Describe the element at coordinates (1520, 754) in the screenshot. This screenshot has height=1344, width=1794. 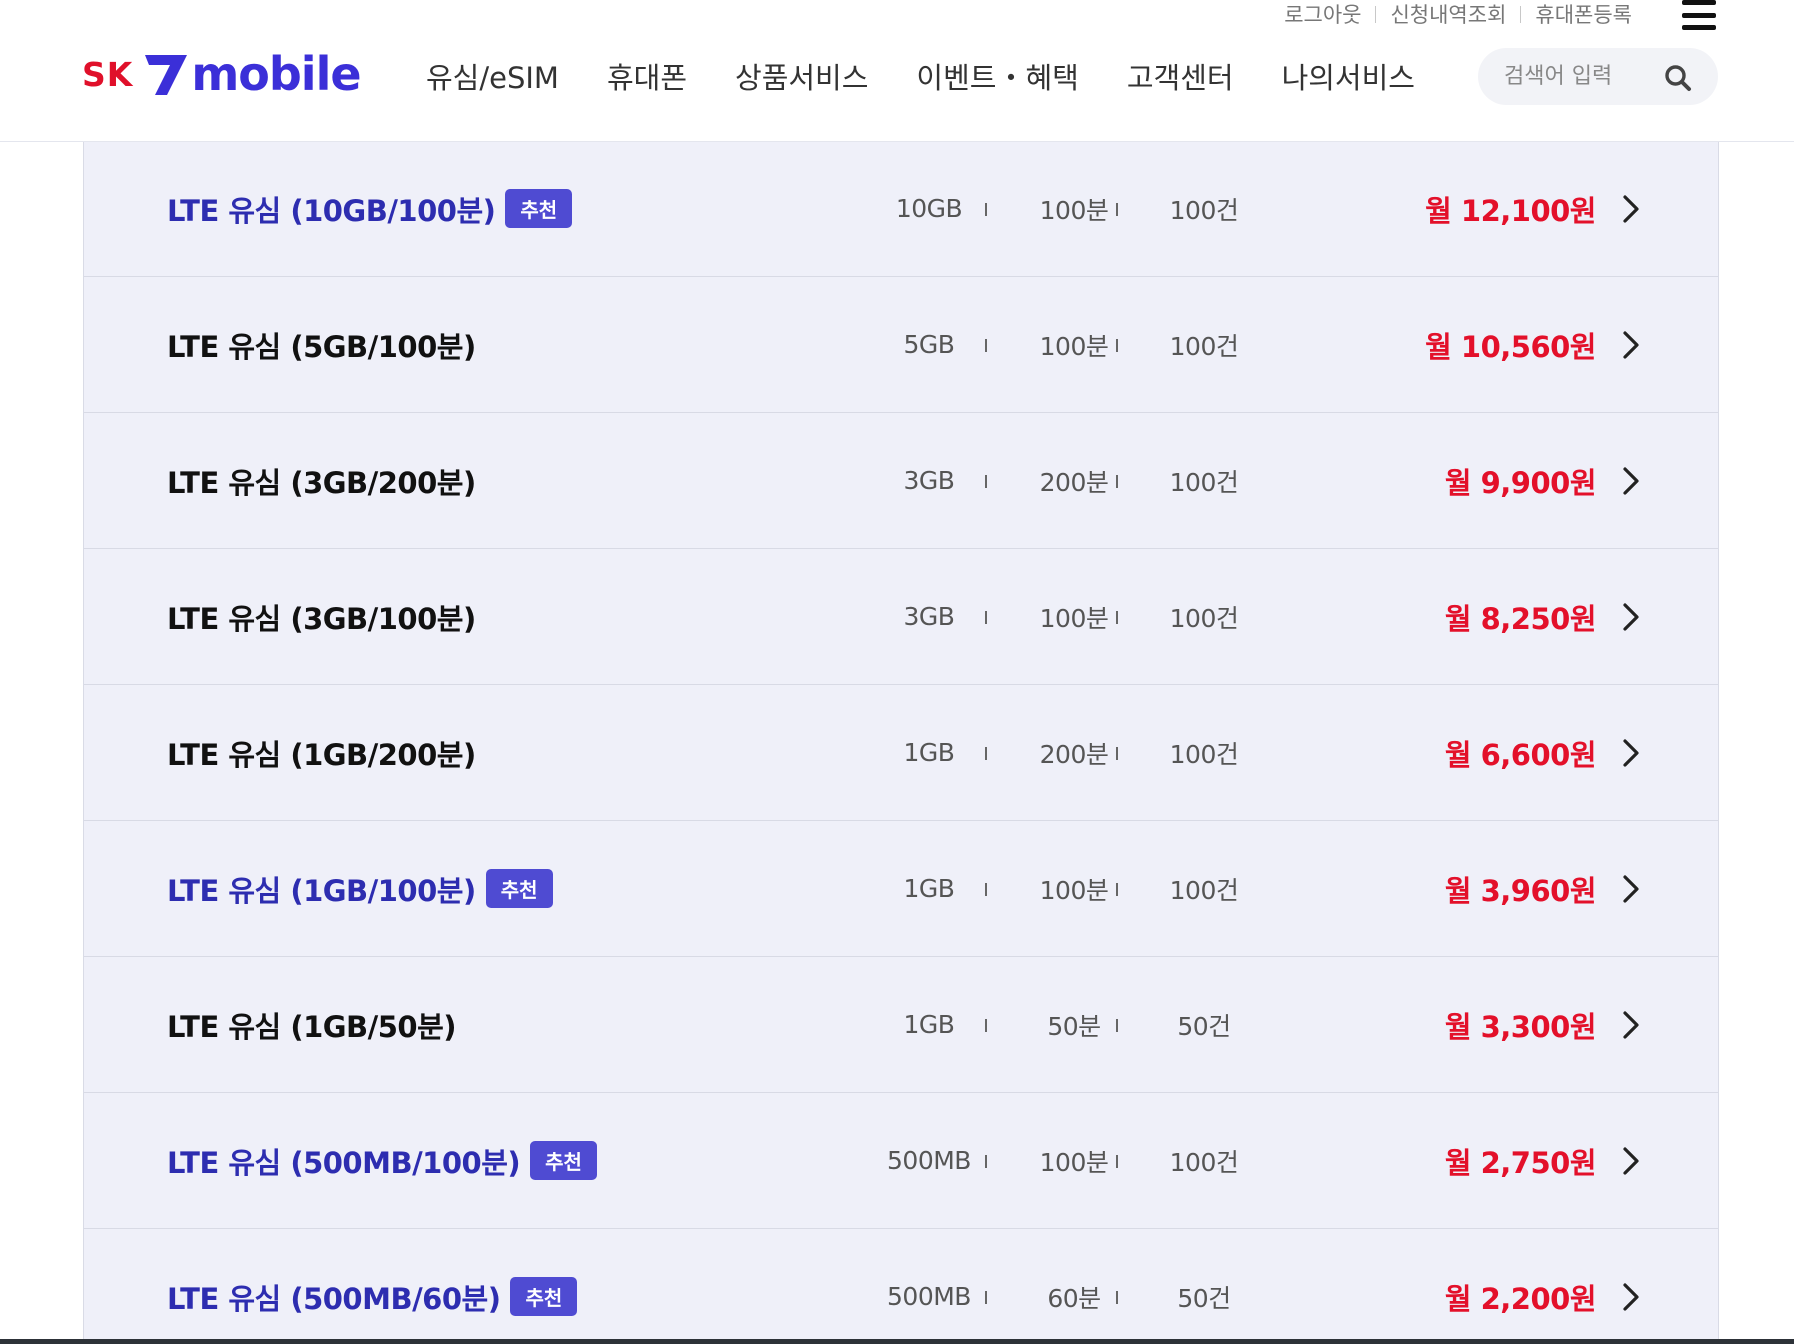
I see `plan-price: 월 6,600원` at that location.